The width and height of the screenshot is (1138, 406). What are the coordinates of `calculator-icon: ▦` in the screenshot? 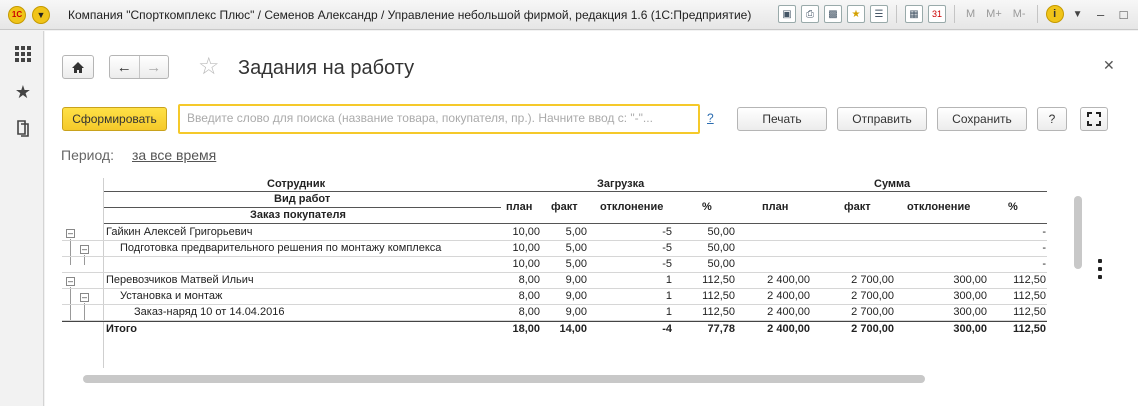 It's located at (914, 14).